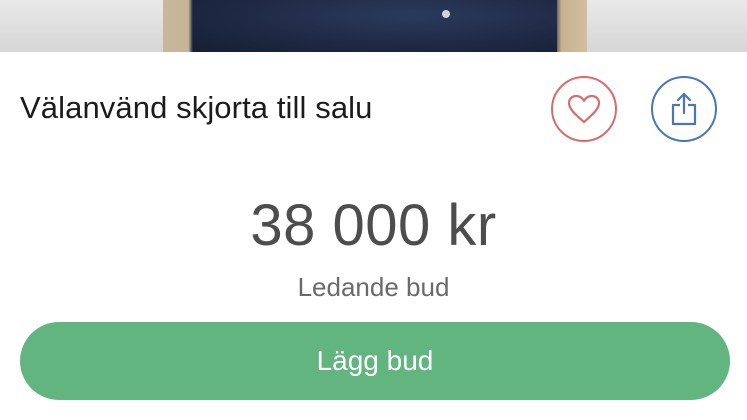 The height and width of the screenshot is (420, 747). What do you see at coordinates (373, 225) in the screenshot?
I see `current-bid-amount: 38 000 kr` at bounding box center [373, 225].